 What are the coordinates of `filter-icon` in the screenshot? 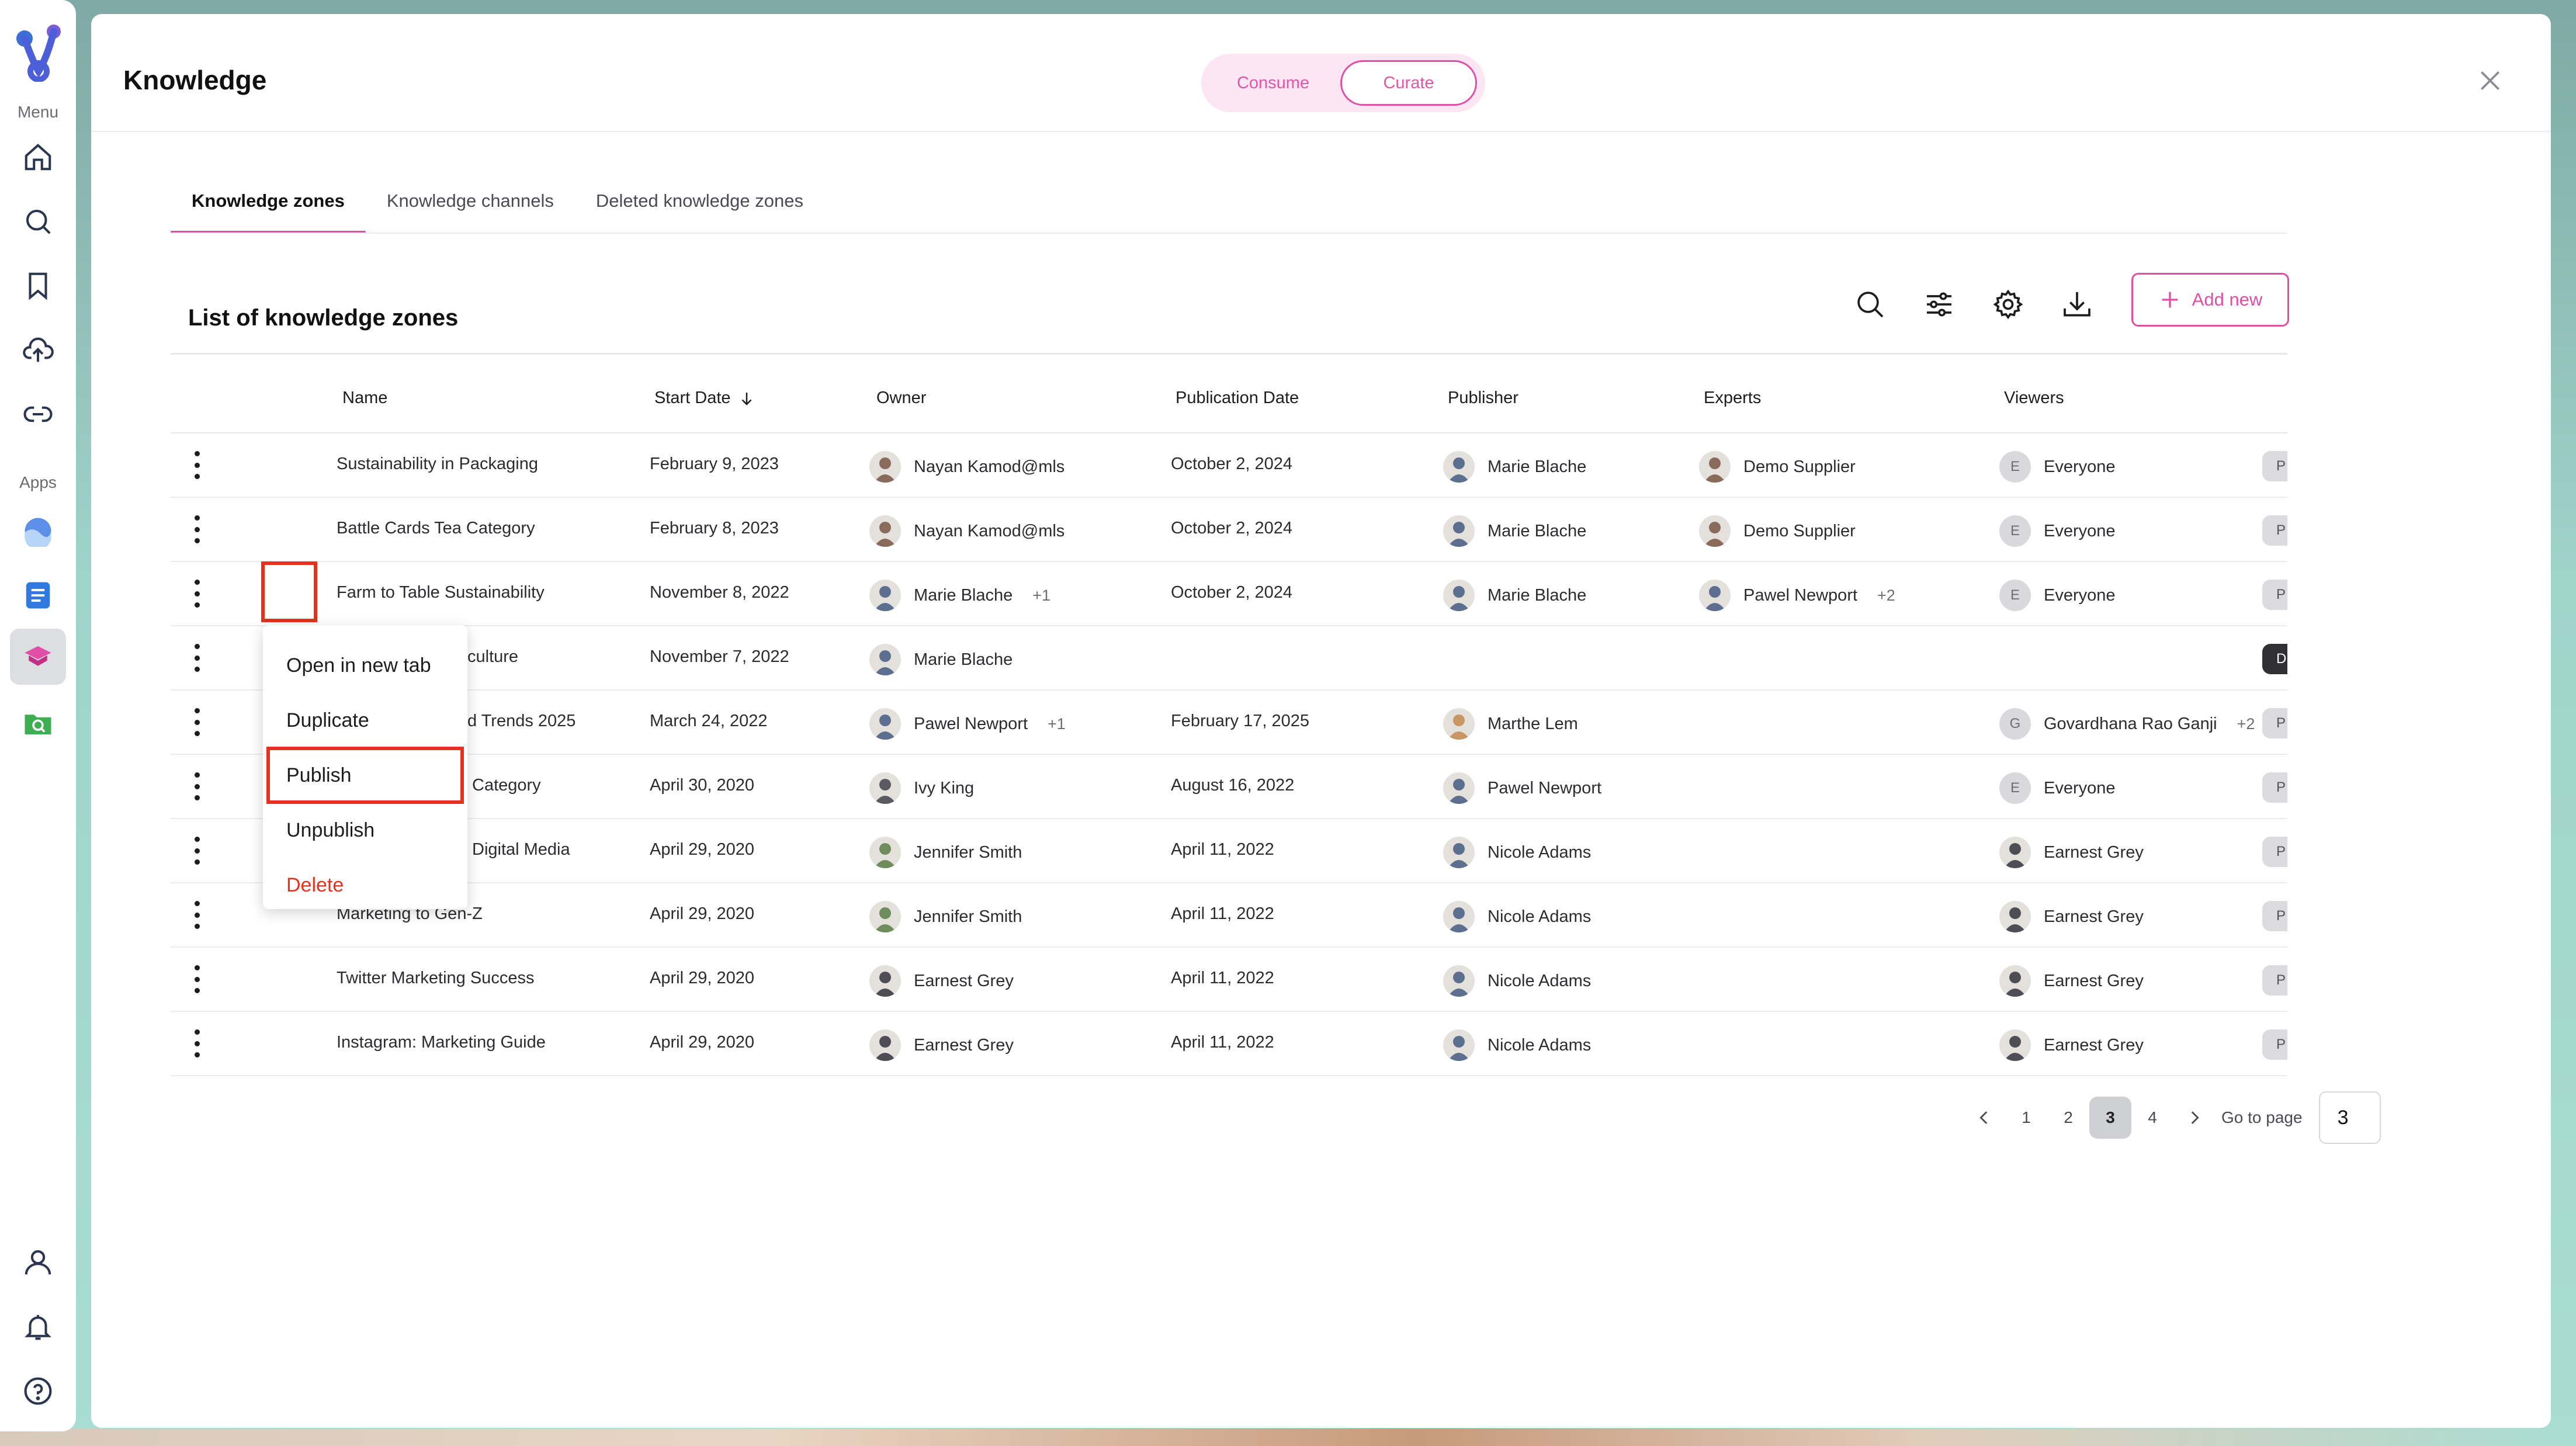 It's located at (1939, 304).